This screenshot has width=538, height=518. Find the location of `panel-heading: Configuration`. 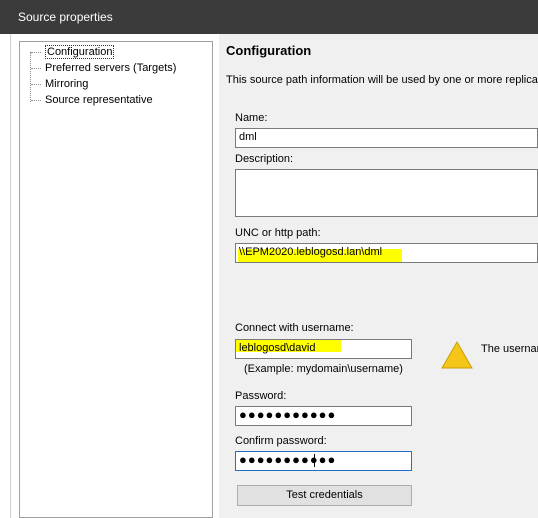

panel-heading: Configuration is located at coordinates (269, 50).